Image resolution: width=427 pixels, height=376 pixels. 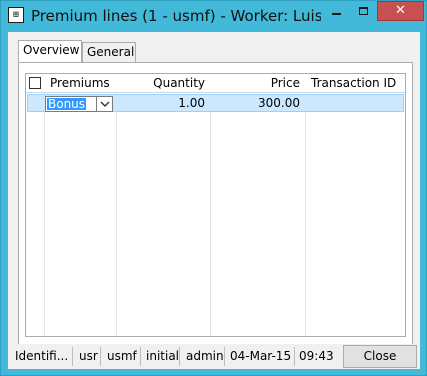 What do you see at coordinates (316, 356) in the screenshot?
I see `status-time: 09:43` at bounding box center [316, 356].